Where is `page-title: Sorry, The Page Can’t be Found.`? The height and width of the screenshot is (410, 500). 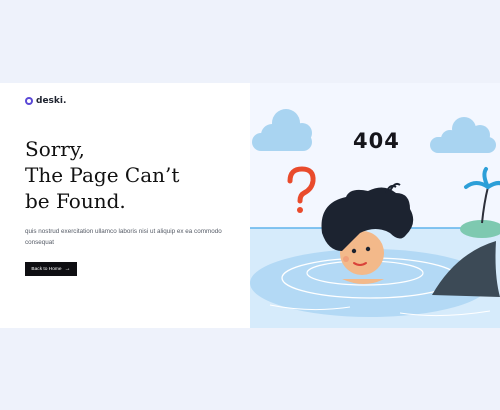
page-title: Sorry, The Page Can’t be Found. is located at coordinates (135, 175).